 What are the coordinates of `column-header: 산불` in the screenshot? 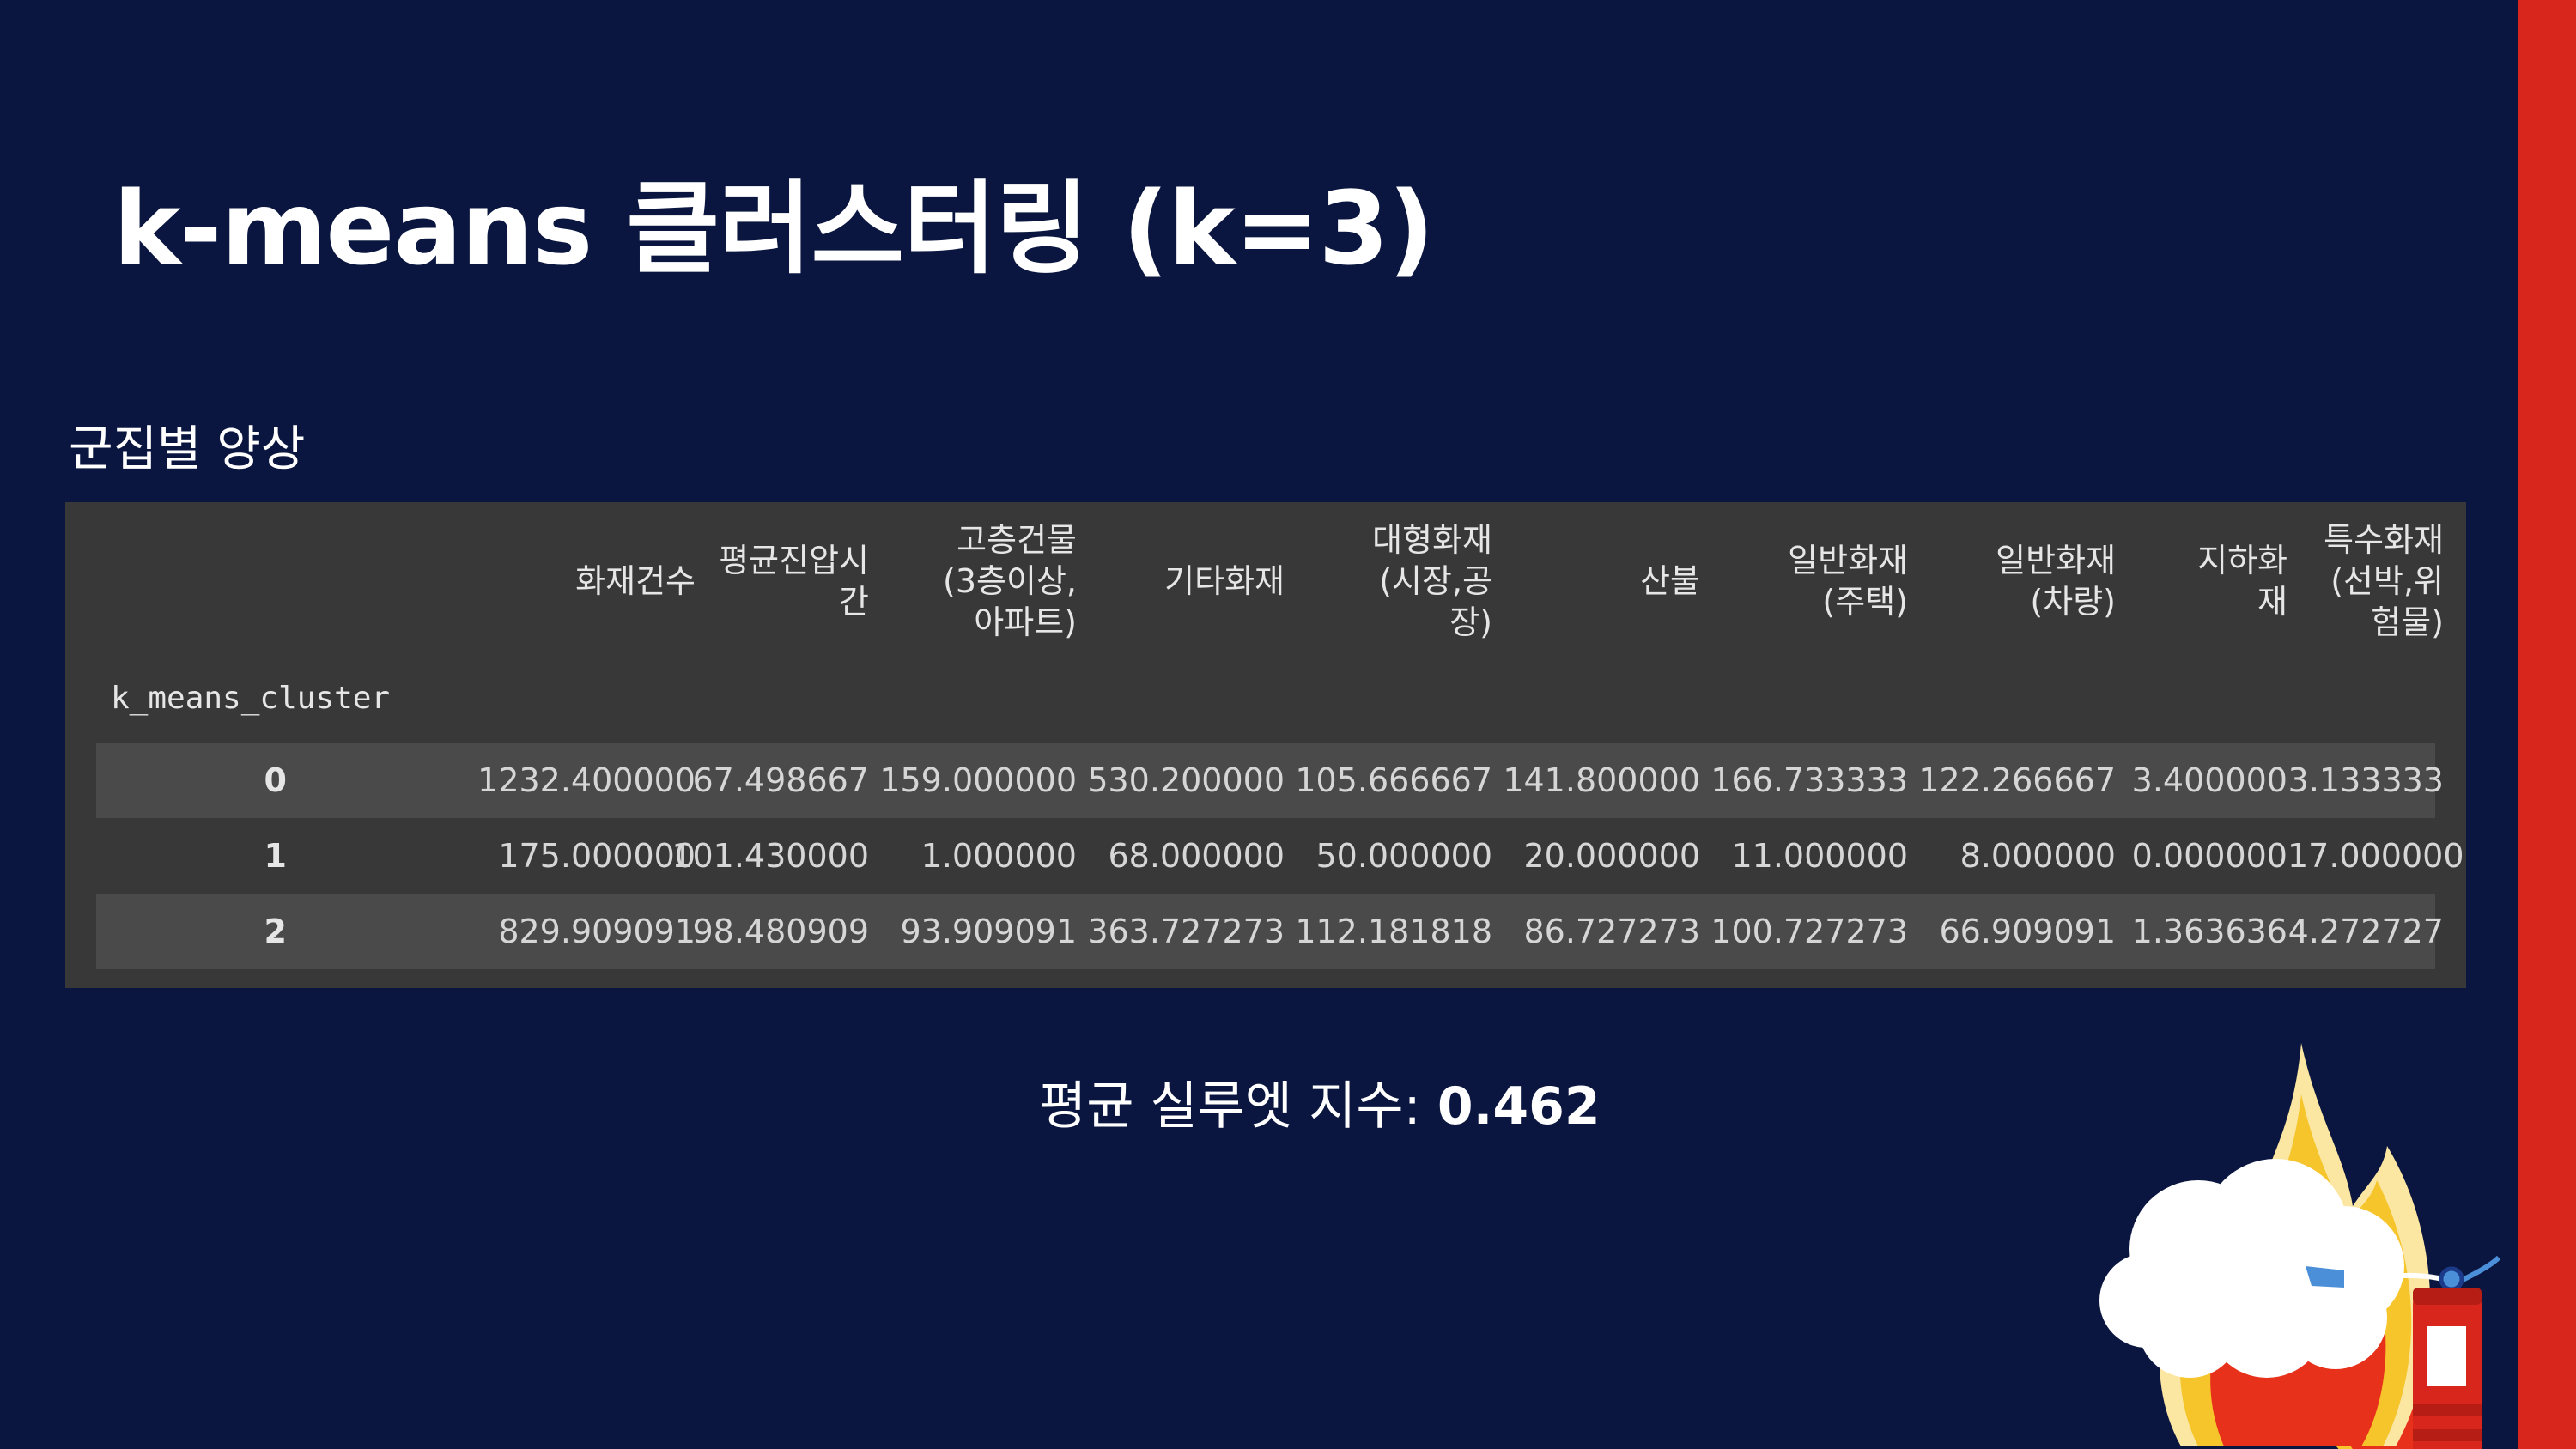 It's located at (1670, 581).